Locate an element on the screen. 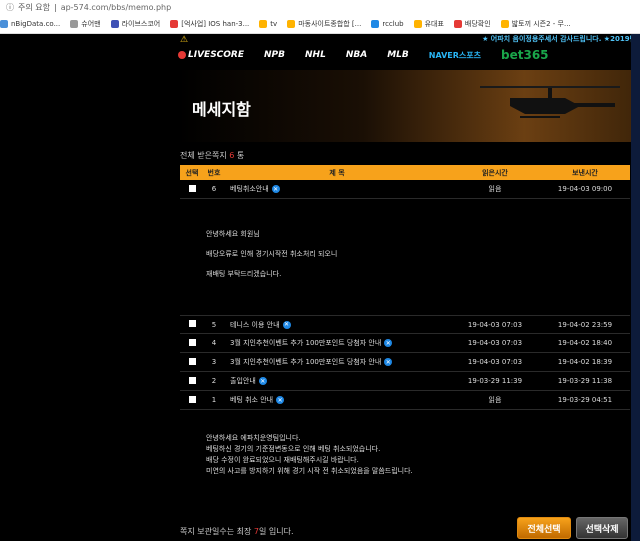  url-text: ap-574.com/bbs/memo.php is located at coordinates (116, 7).